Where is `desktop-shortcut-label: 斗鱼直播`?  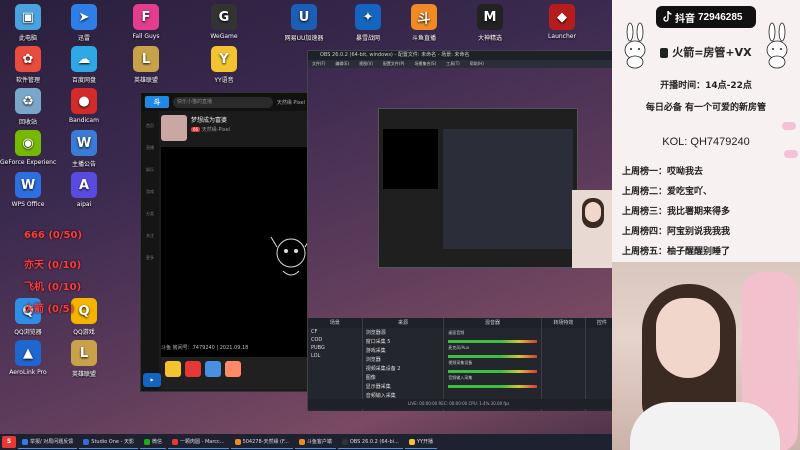
desktop-shortcut-label: 斗鱼直播 is located at coordinates (423, 38).